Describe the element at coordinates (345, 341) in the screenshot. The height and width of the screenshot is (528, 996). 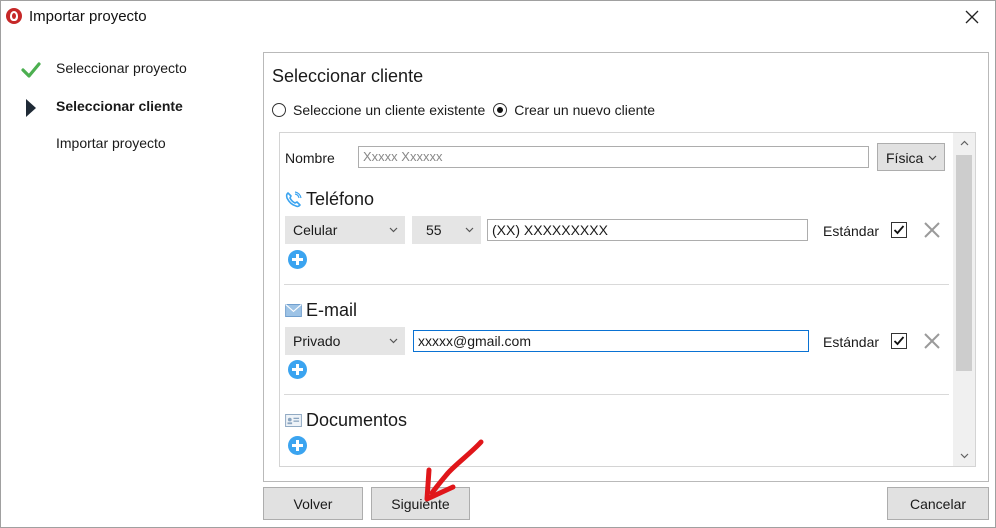
I see `email-type-select: Privado` at that location.